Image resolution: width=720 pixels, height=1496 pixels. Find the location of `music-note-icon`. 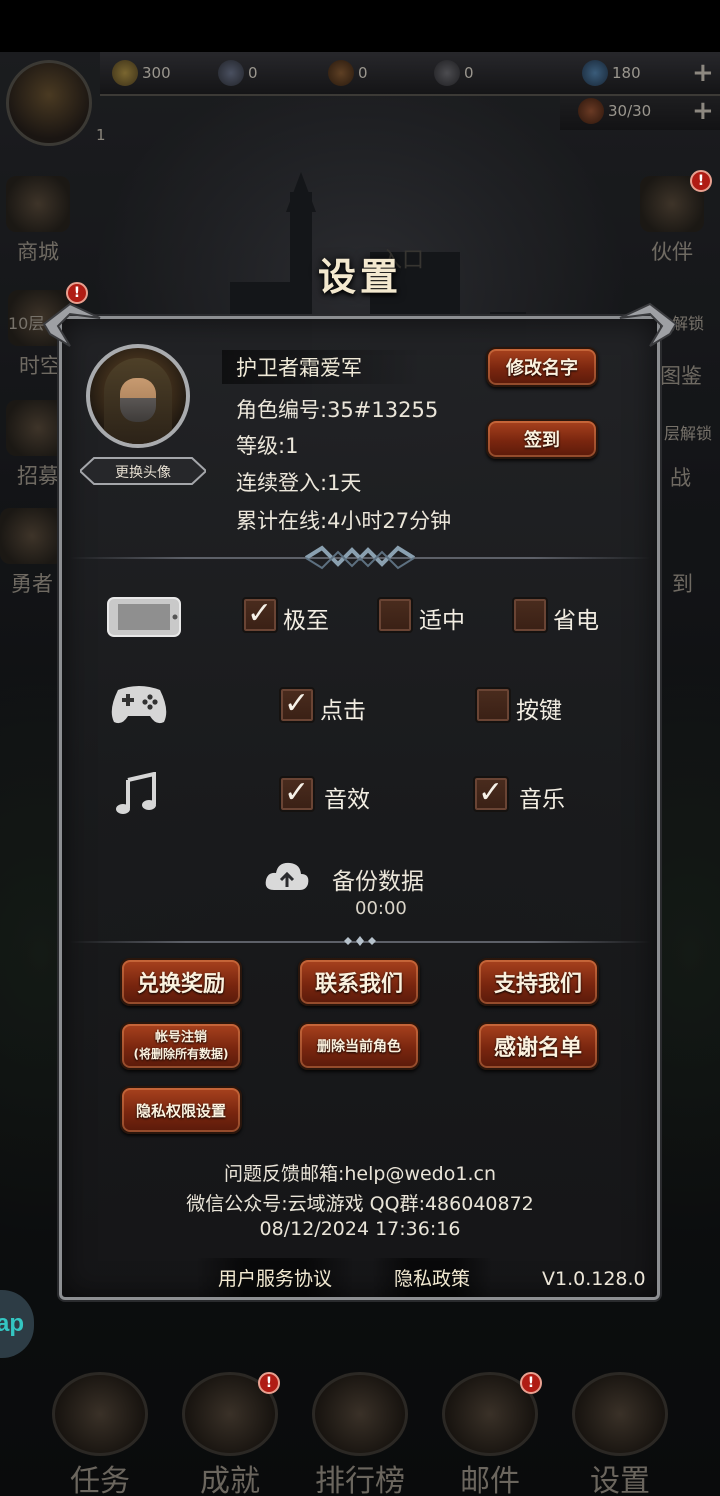

music-note-icon is located at coordinates (136, 793).